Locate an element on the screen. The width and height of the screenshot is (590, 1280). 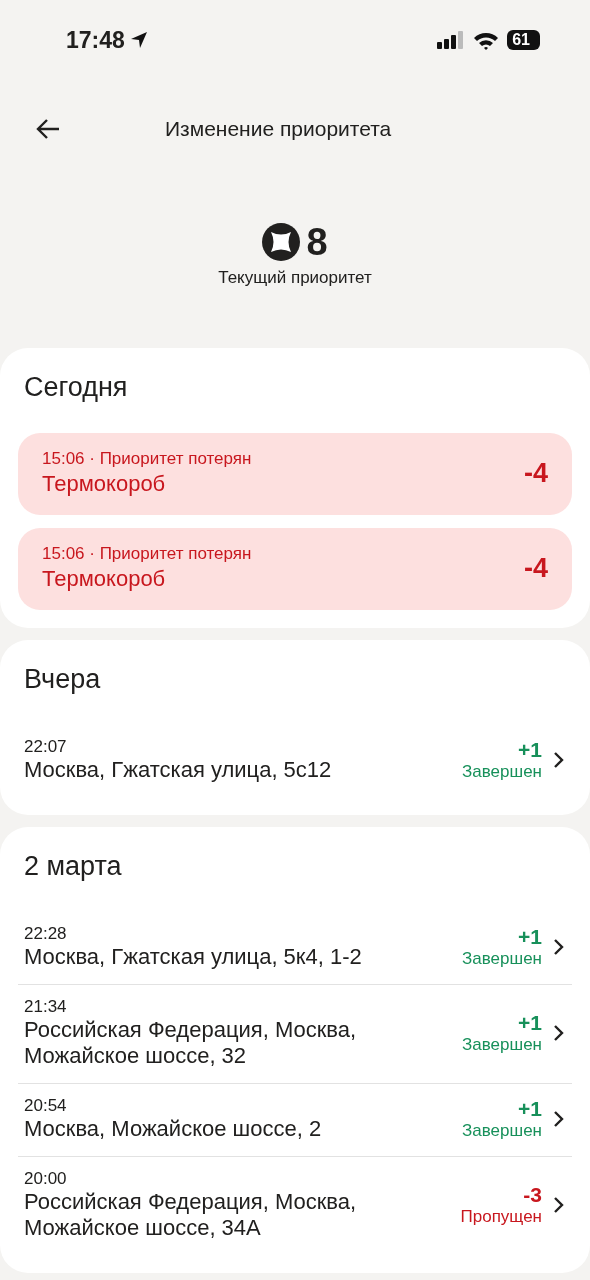
order-address: Российская Федерация, Москва, Можайское шоссе, 32 is located at coordinates (191, 1043).